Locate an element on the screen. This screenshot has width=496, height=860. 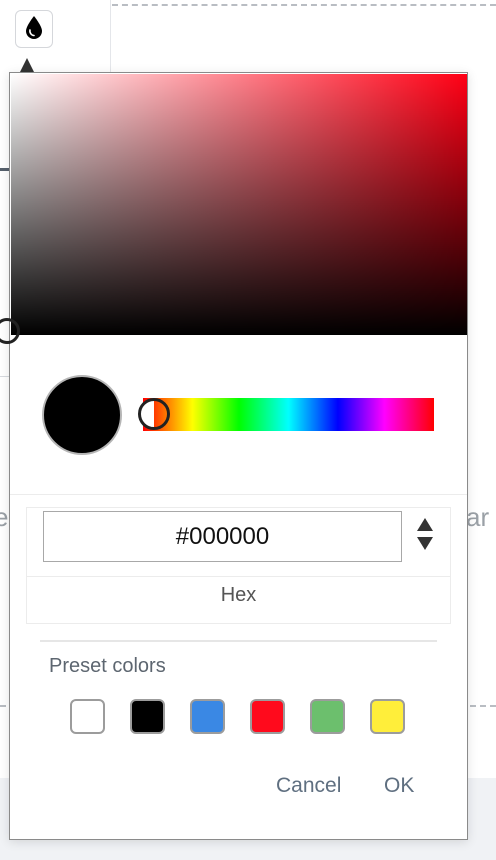
popover-pointer is located at coordinates (27, 65).